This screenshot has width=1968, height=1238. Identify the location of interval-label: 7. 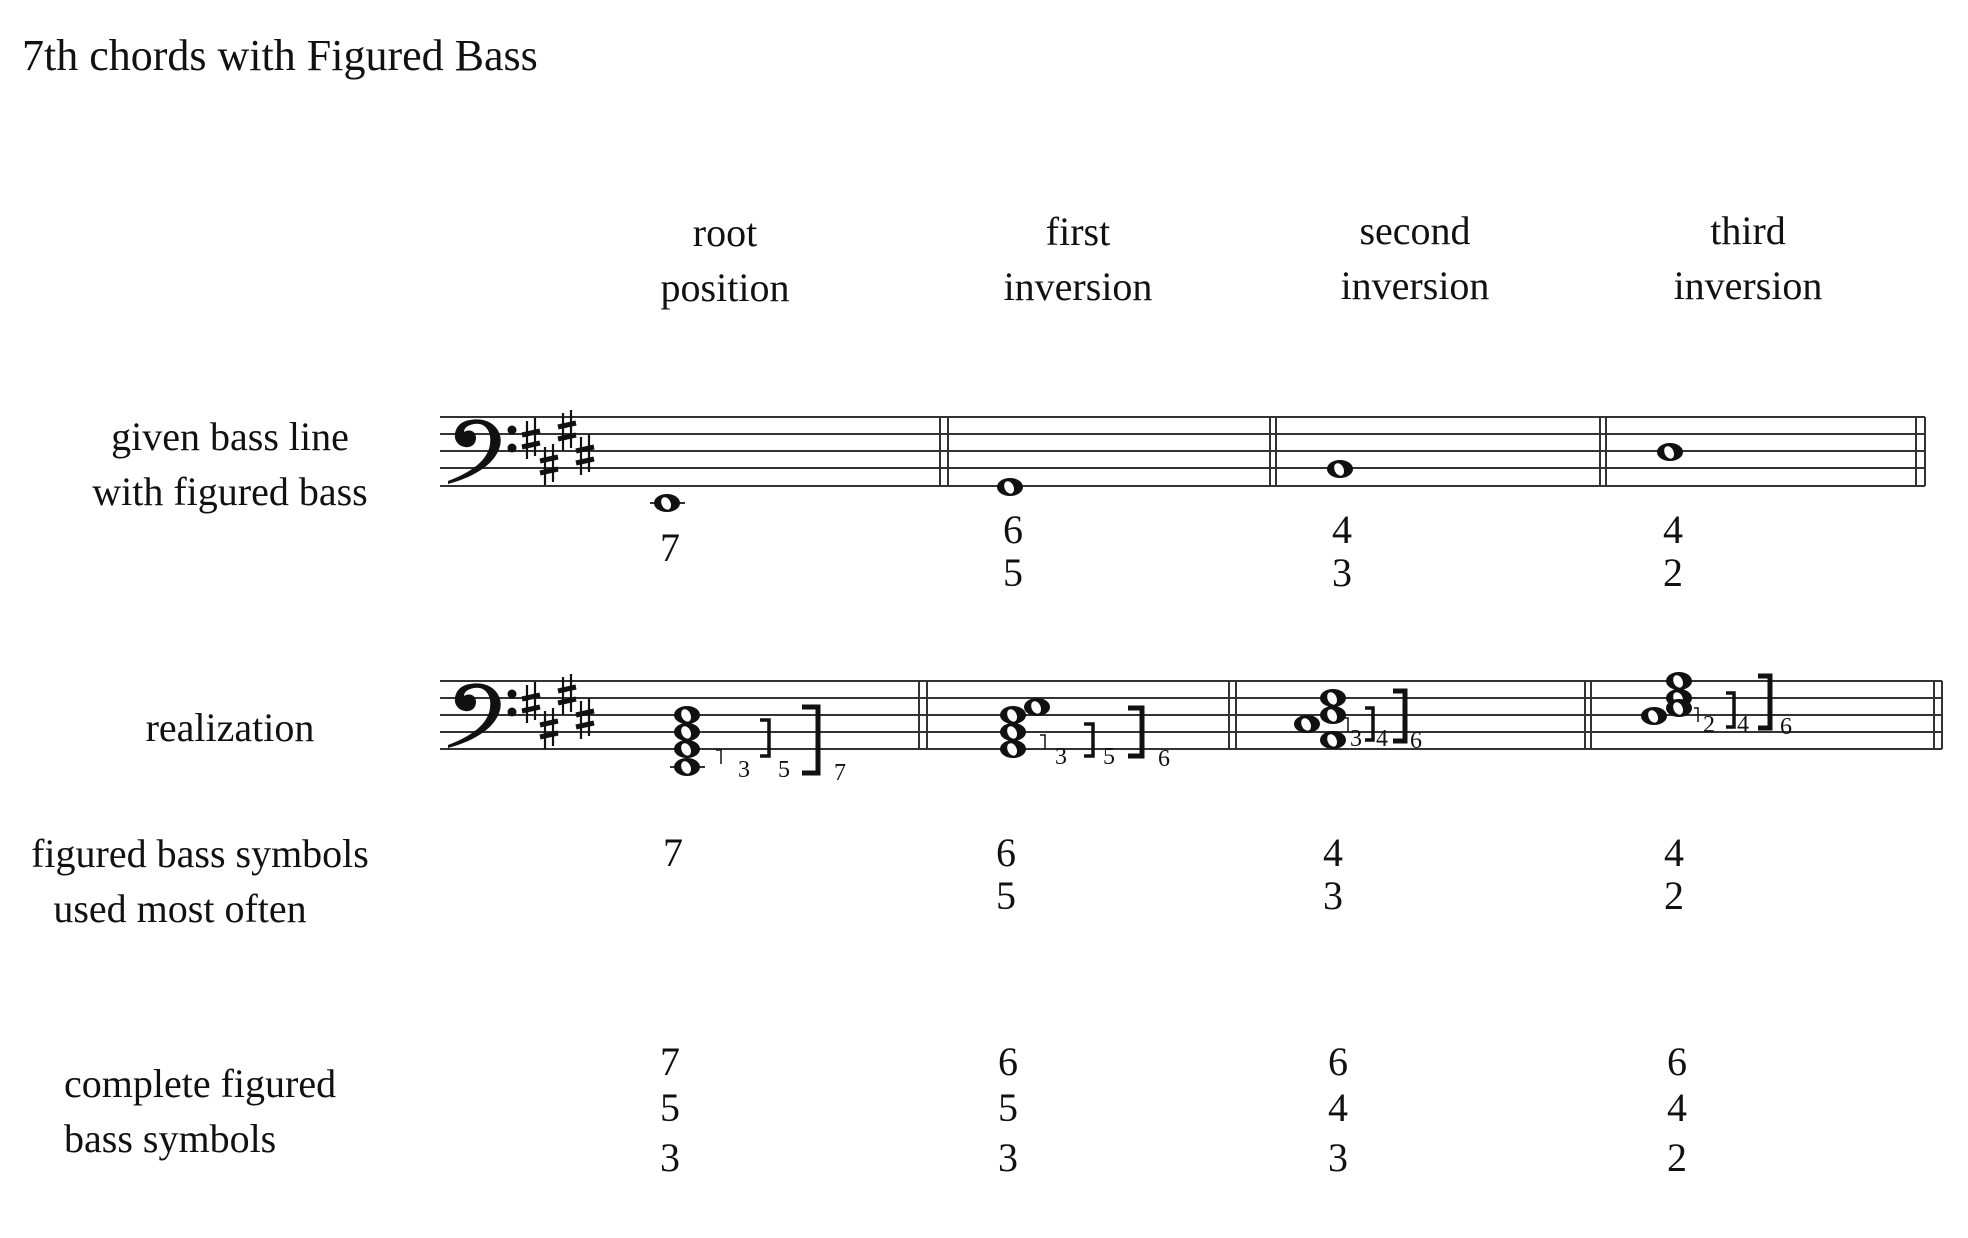
(840, 773).